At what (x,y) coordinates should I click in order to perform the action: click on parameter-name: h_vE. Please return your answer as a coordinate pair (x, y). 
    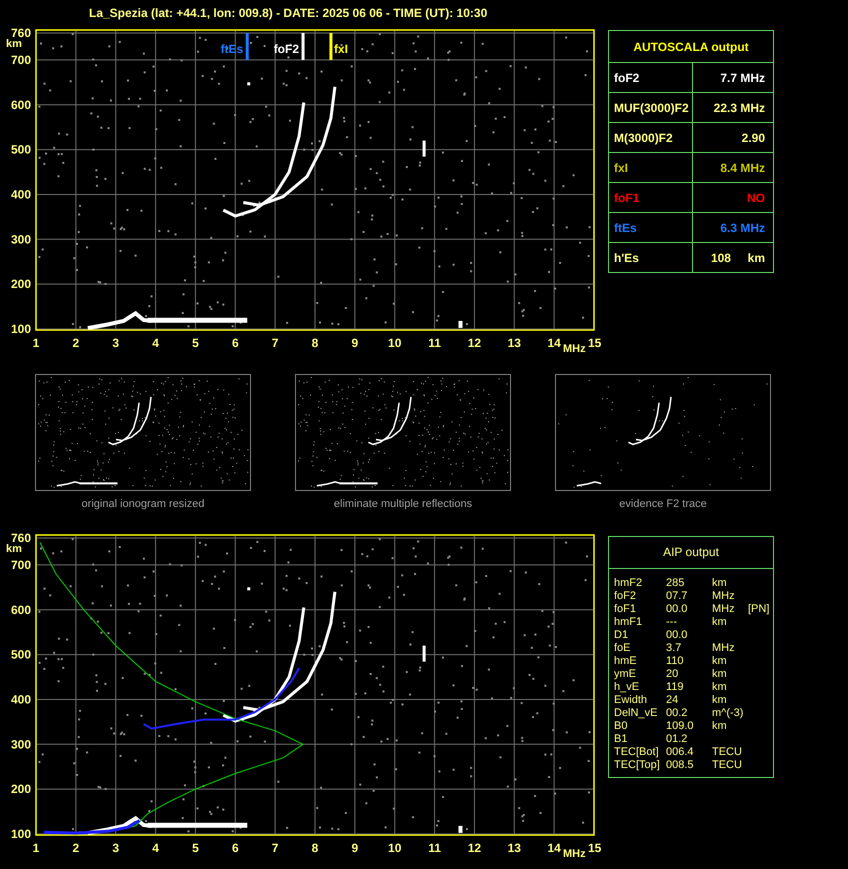
    Looking at the image, I should click on (627, 687).